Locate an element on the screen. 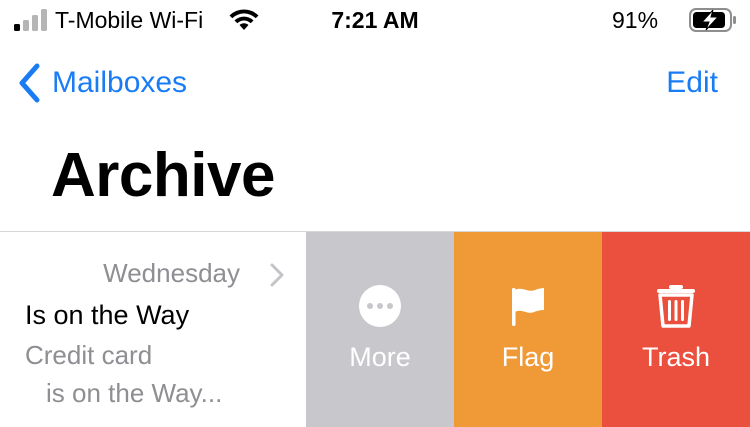  battery-charging-icon is located at coordinates (712, 20).